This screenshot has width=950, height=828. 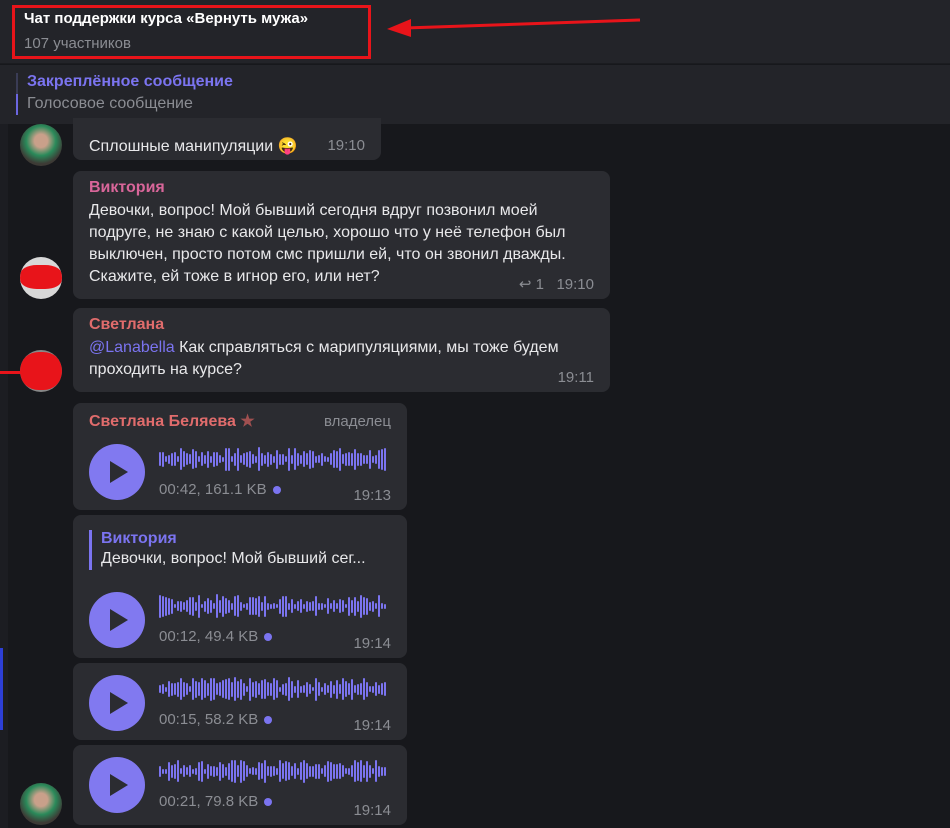 What do you see at coordinates (132, 347) in the screenshot?
I see `mention-link: @Lanabella` at bounding box center [132, 347].